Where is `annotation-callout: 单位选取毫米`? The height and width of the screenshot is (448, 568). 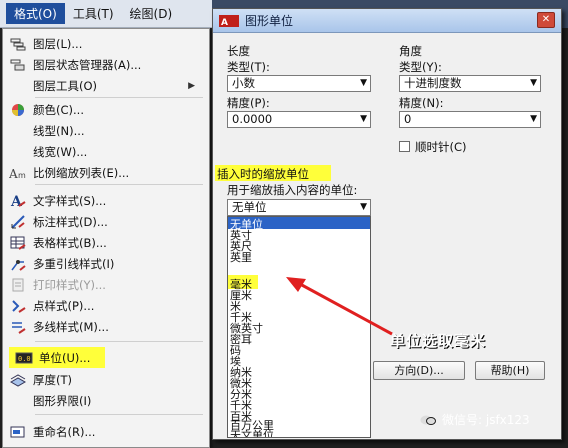
annotation-callout: 单位选取毫米 is located at coordinates (438, 341).